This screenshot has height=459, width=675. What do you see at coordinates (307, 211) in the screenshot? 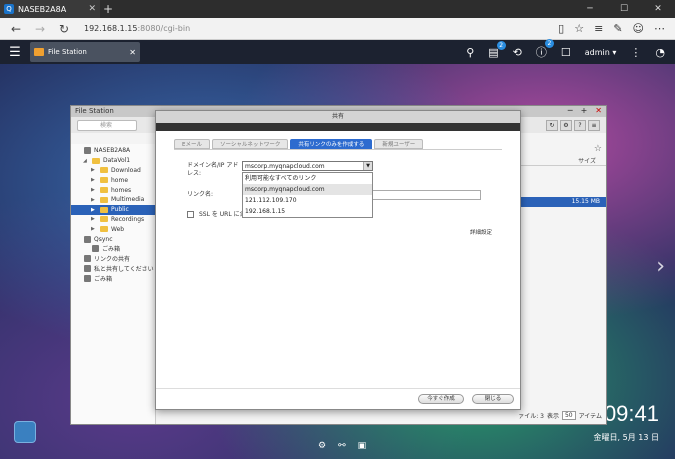
I see `dropdown-option: 192.168.1.15` at bounding box center [307, 211].